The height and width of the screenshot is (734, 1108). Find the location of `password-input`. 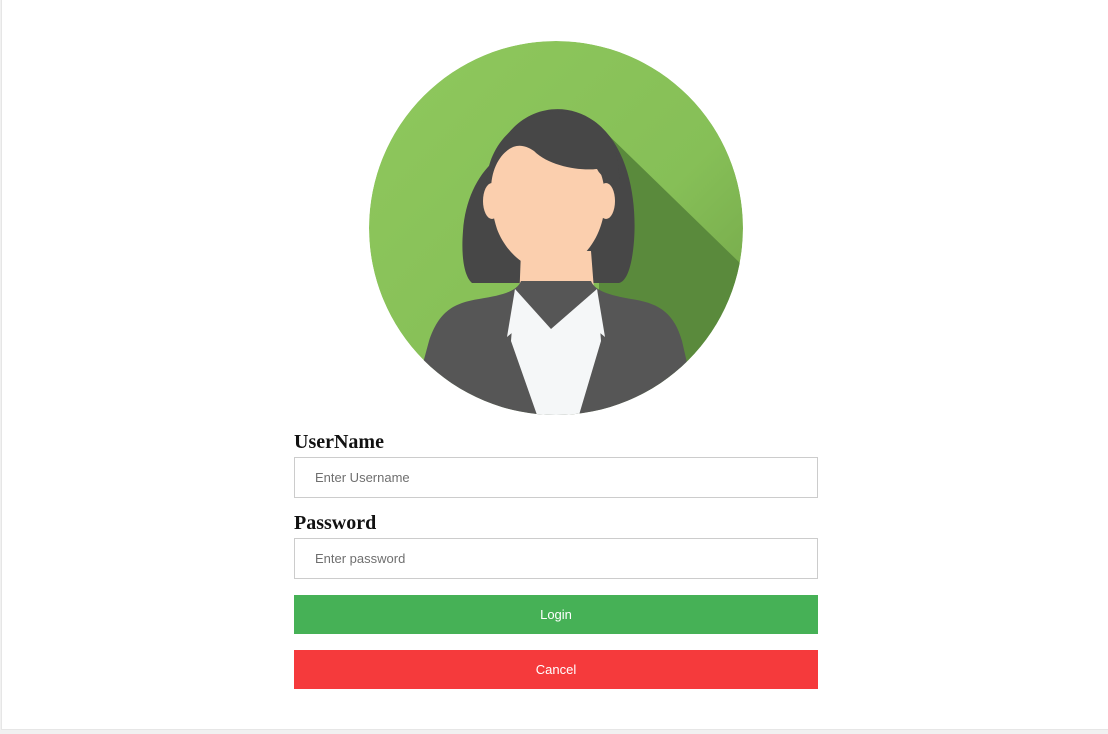

password-input is located at coordinates (556, 558).